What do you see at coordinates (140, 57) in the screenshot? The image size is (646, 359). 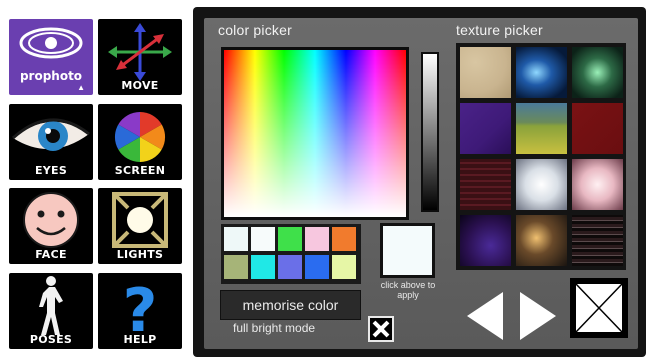 I see `tool-move: MOVE` at bounding box center [140, 57].